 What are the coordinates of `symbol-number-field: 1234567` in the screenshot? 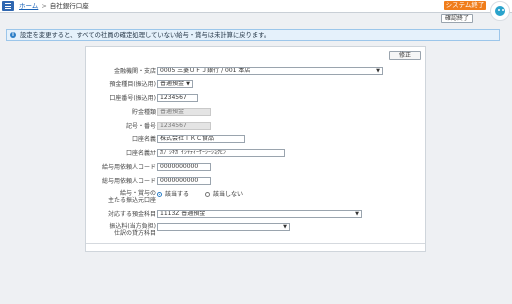 It's located at (184, 126).